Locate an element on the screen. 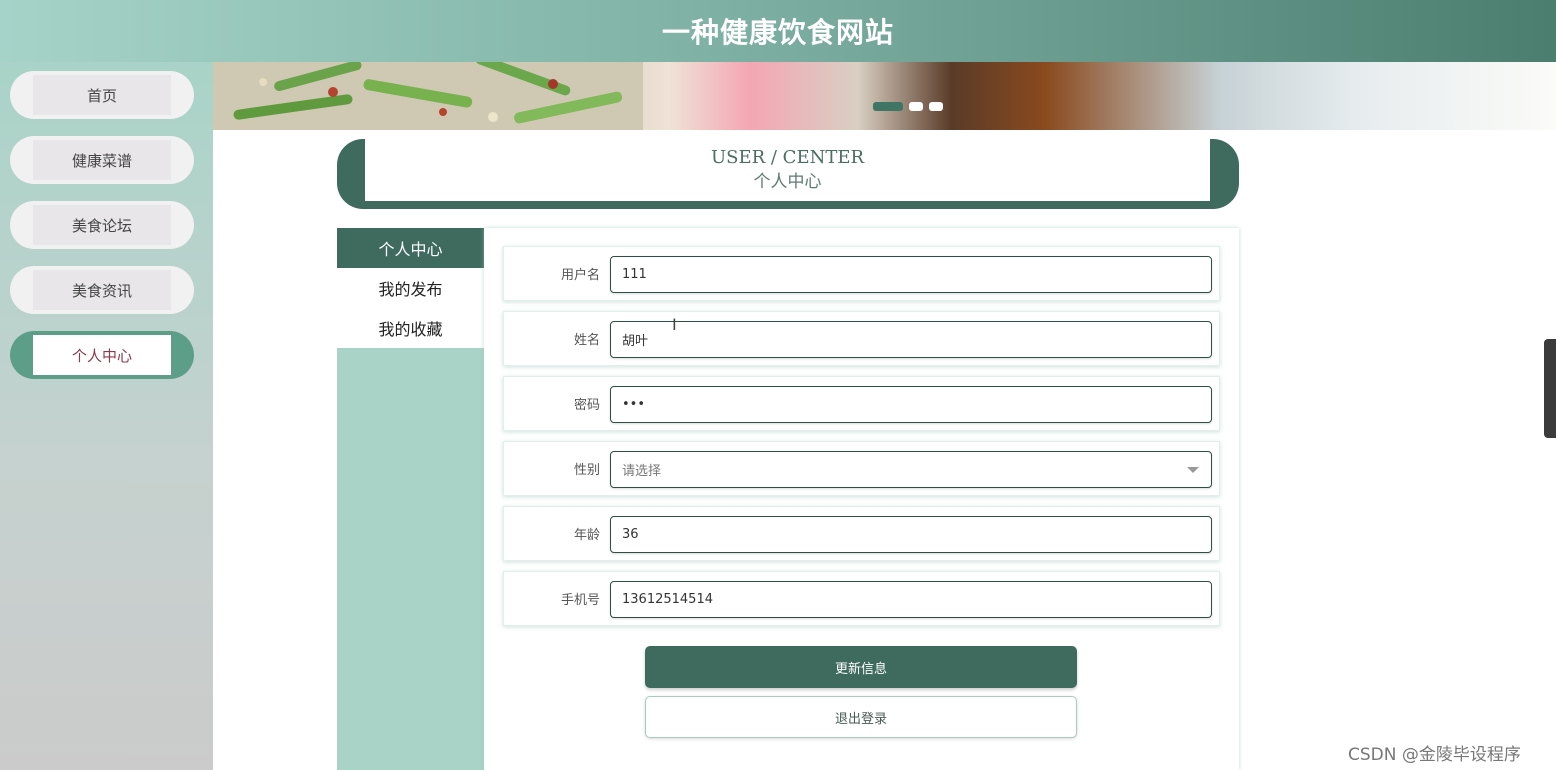  sidebar-item-label: 健康菜谱 is located at coordinates (102, 160).